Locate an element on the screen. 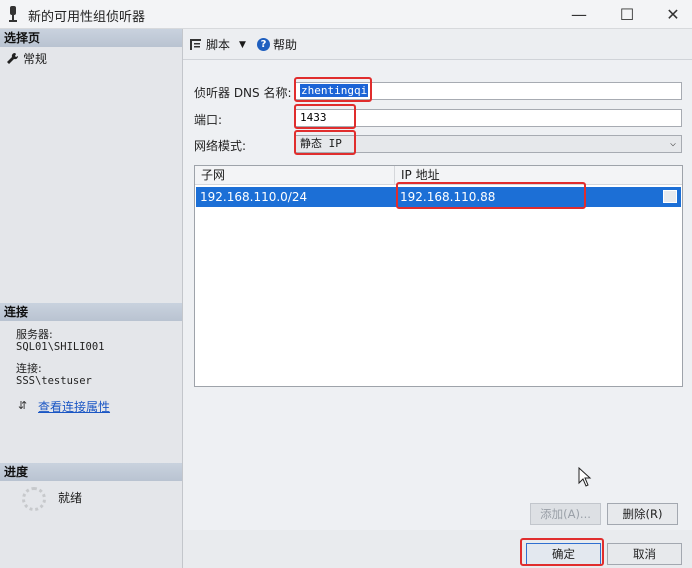 This screenshot has height=568, width=692. table-row: 192.168.110.0/24 192.168.110.88 is located at coordinates (438, 197).